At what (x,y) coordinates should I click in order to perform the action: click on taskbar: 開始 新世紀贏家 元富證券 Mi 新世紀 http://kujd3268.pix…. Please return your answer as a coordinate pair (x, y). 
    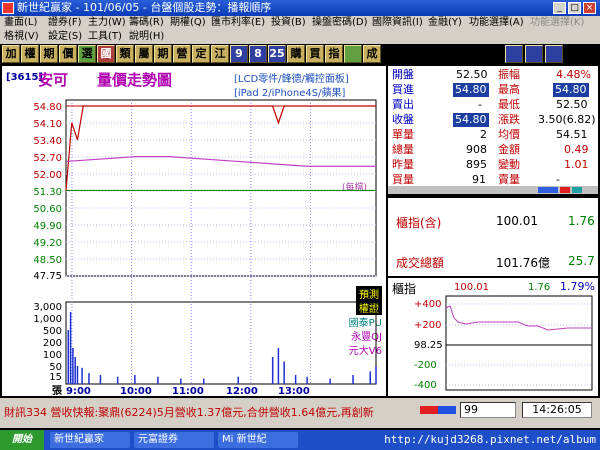
    Looking at the image, I should click on (300, 440).